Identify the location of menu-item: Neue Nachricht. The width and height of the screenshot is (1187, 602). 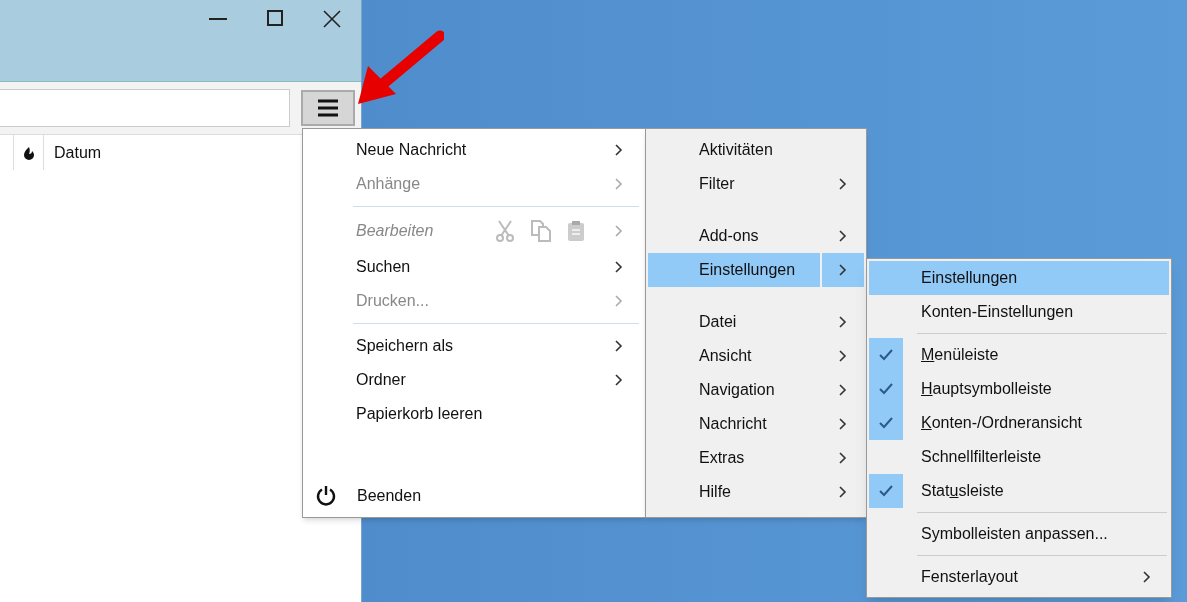
(411, 150).